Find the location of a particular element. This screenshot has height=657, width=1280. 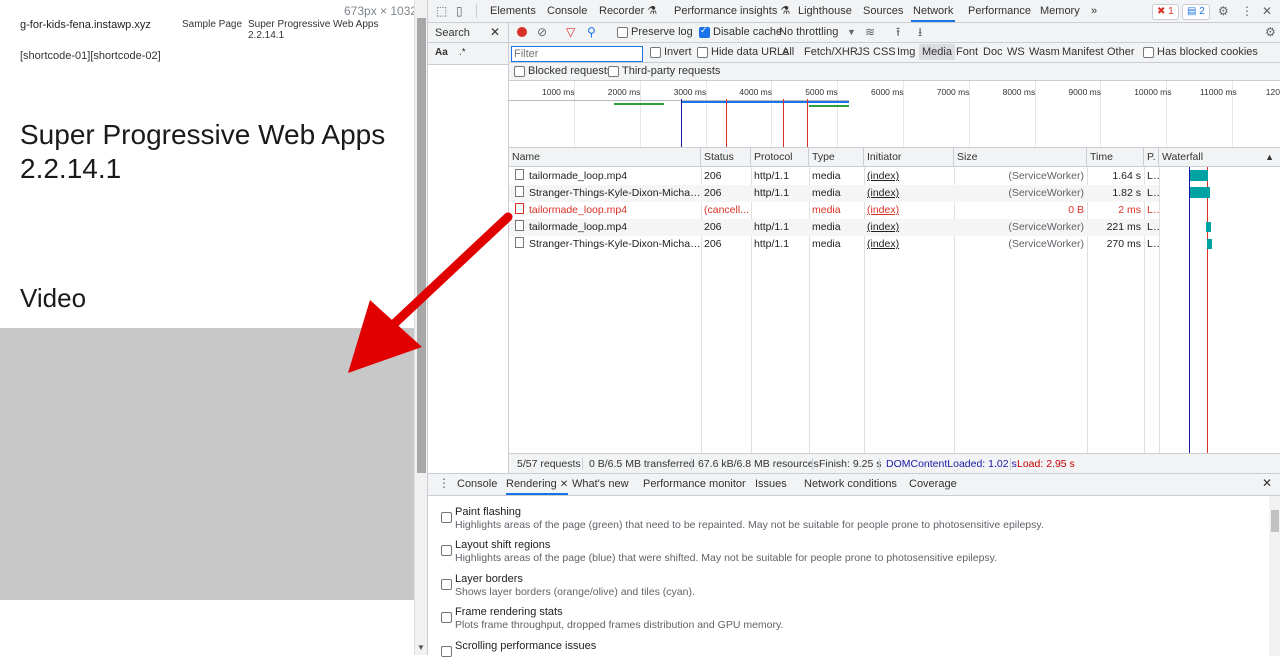

drawer-tab-whats-new: What's new is located at coordinates (600, 484).